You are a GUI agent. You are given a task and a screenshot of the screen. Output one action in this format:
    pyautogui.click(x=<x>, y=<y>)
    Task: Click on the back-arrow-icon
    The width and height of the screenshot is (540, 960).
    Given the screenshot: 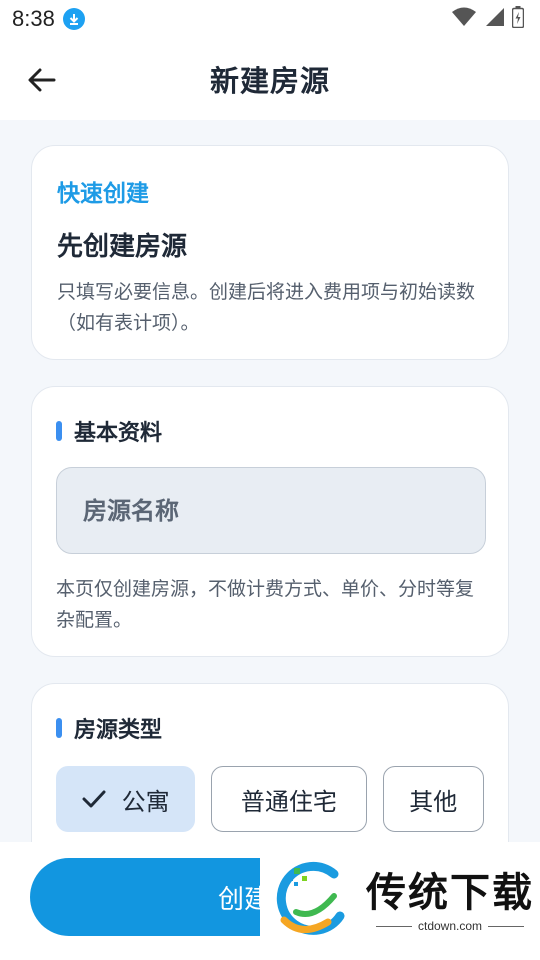 What is the action you would take?
    pyautogui.click(x=42, y=80)
    